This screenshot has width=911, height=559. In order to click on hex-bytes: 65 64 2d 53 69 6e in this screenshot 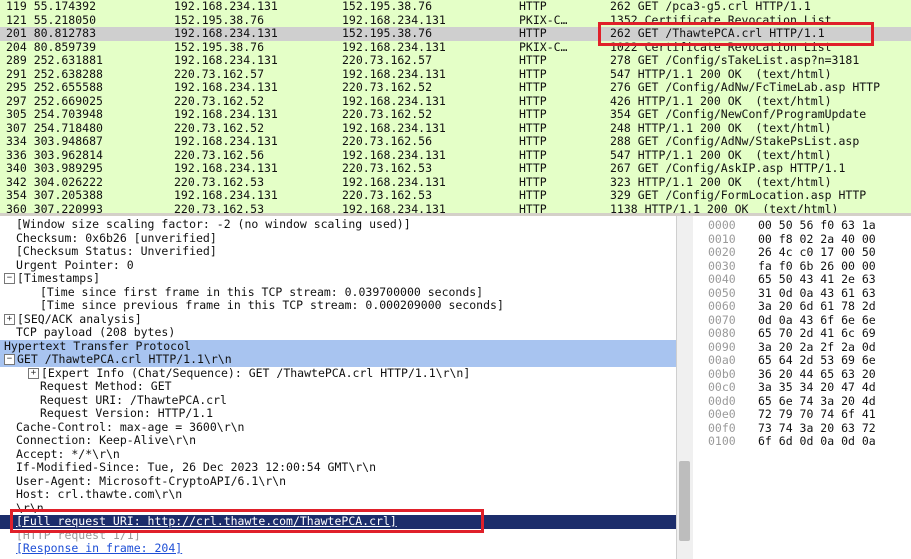, I will do `click(817, 360)`.